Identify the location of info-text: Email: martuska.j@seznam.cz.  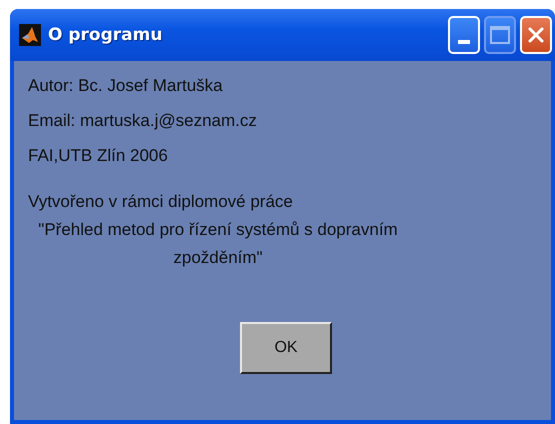
(143, 121).